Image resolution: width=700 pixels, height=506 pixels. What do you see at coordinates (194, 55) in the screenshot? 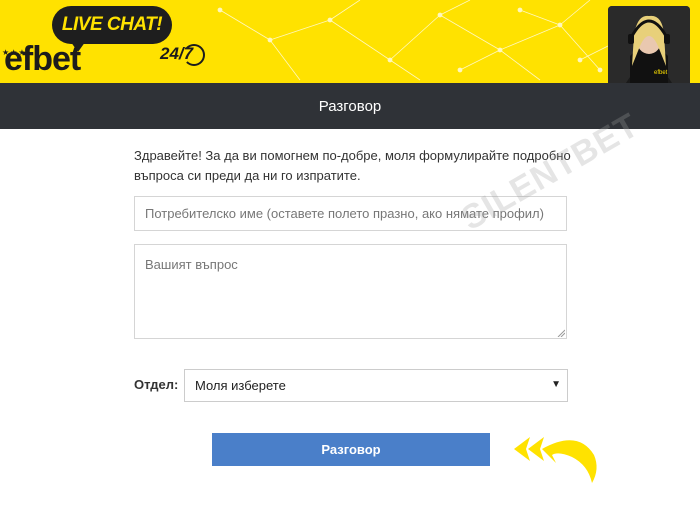
I see `clock-ring-icon` at bounding box center [194, 55].